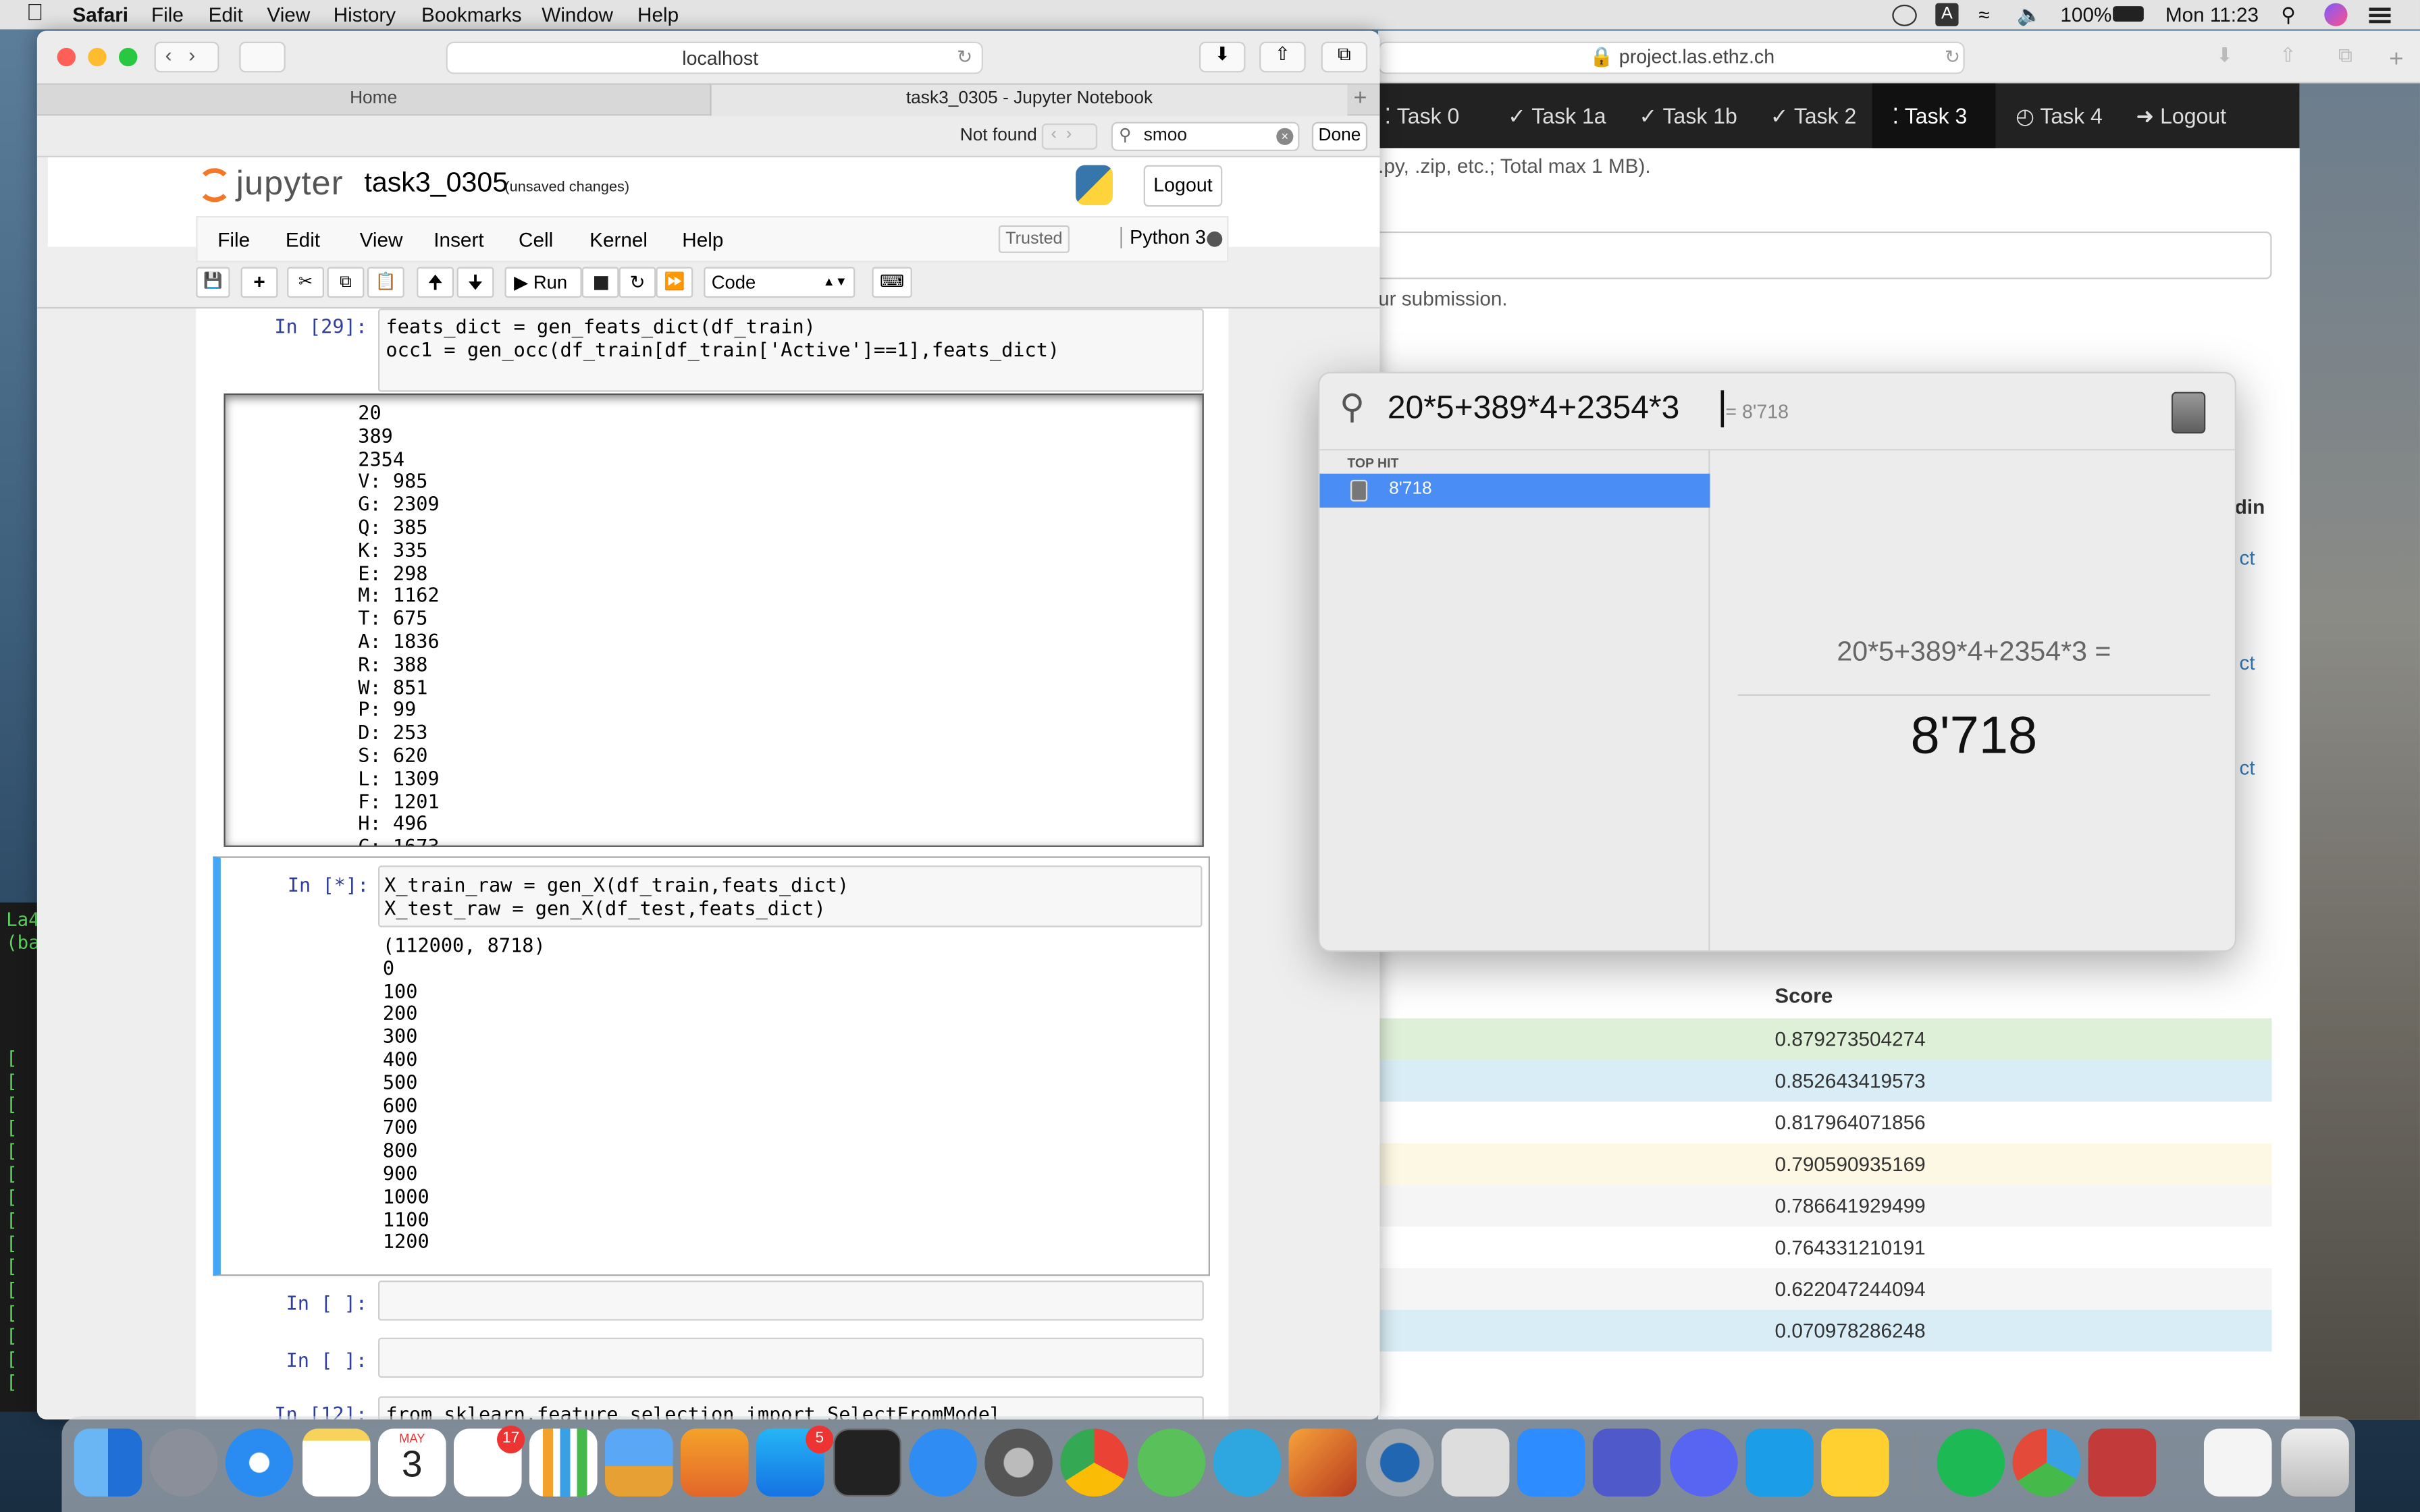 Image resolution: width=2420 pixels, height=1512 pixels. I want to click on jupyter-menu-file: File, so click(233, 239).